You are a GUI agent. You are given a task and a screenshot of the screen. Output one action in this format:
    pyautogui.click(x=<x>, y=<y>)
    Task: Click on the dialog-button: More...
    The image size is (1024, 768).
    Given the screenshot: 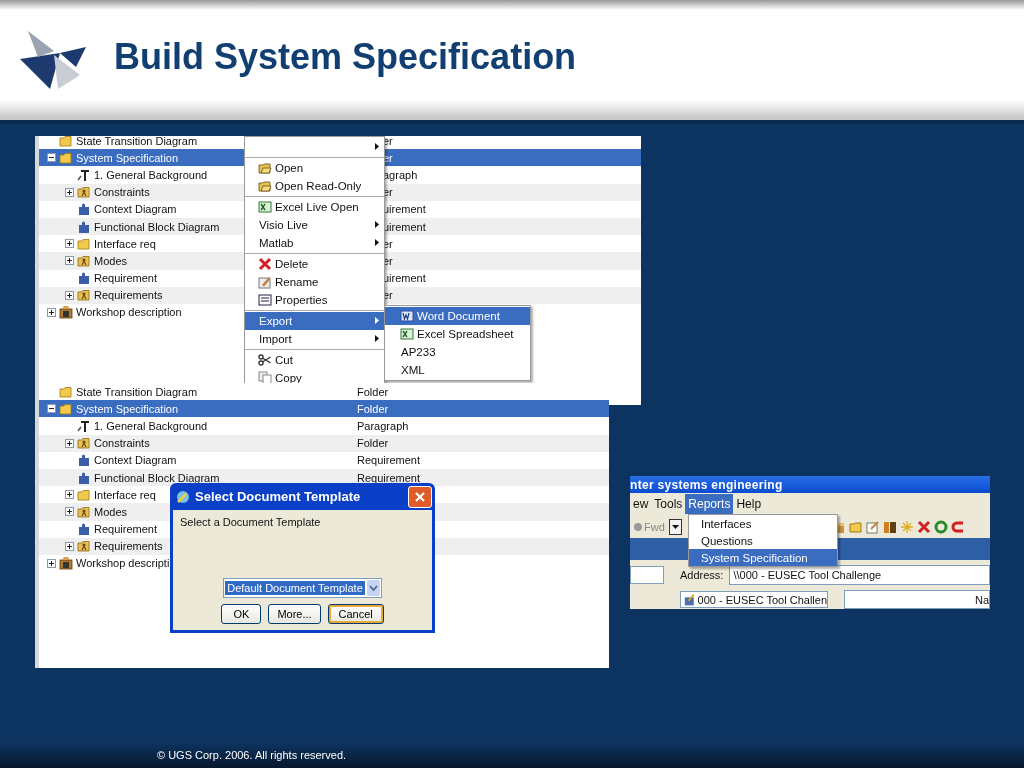 What is the action you would take?
    pyautogui.click(x=294, y=614)
    